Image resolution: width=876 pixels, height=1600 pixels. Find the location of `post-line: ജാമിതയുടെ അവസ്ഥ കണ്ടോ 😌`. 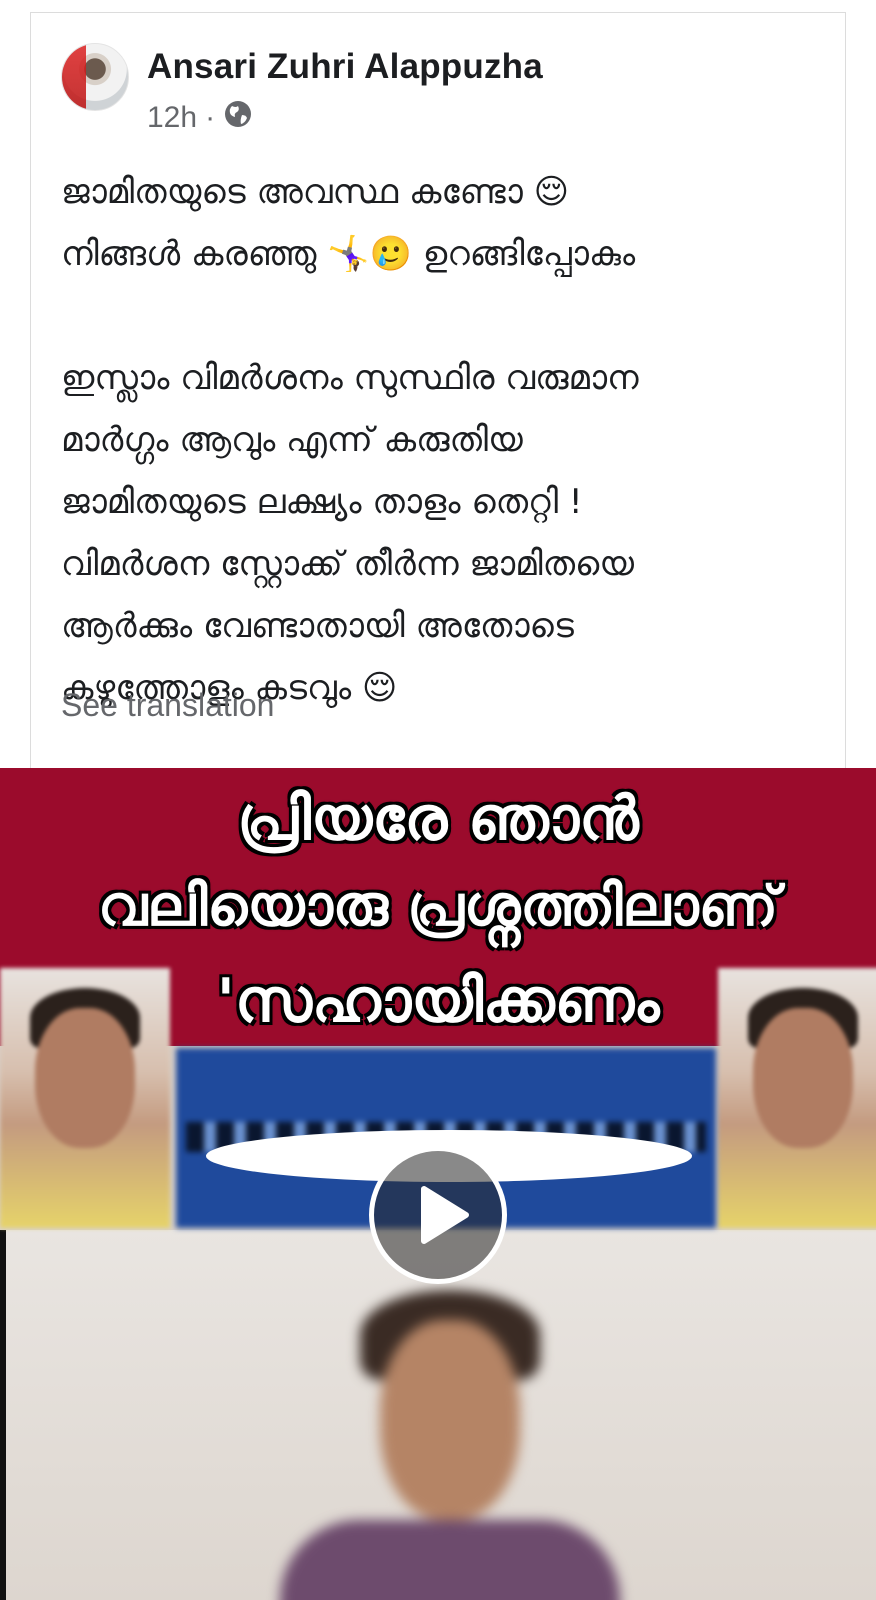

post-line: ജാമിതയുടെ അവസ്ഥ കണ്ടോ 😌 is located at coordinates (315, 192).